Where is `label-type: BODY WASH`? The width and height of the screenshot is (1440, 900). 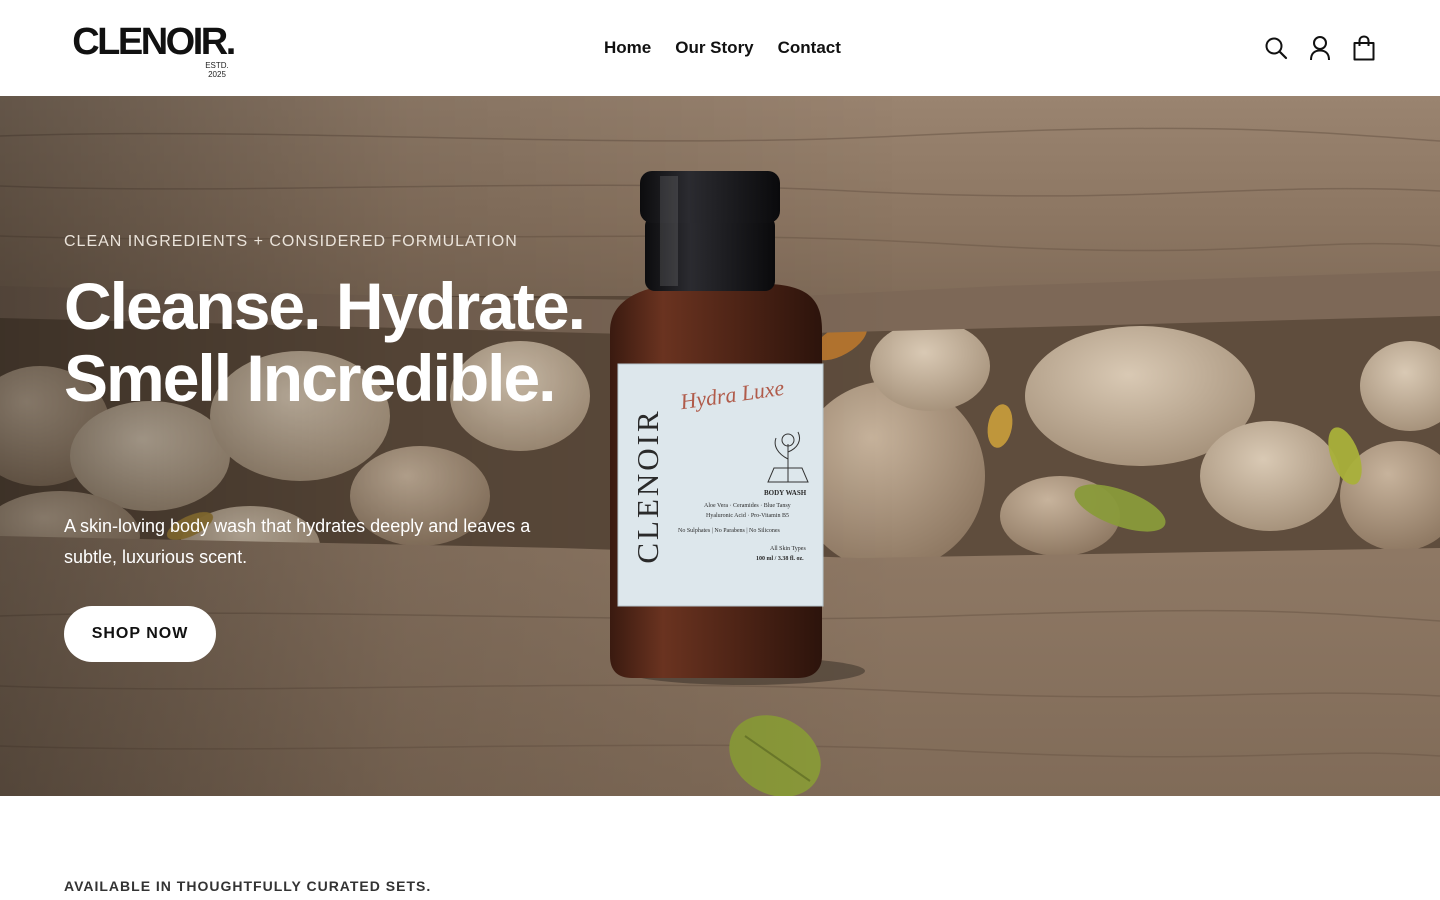 label-type: BODY WASH is located at coordinates (785, 493).